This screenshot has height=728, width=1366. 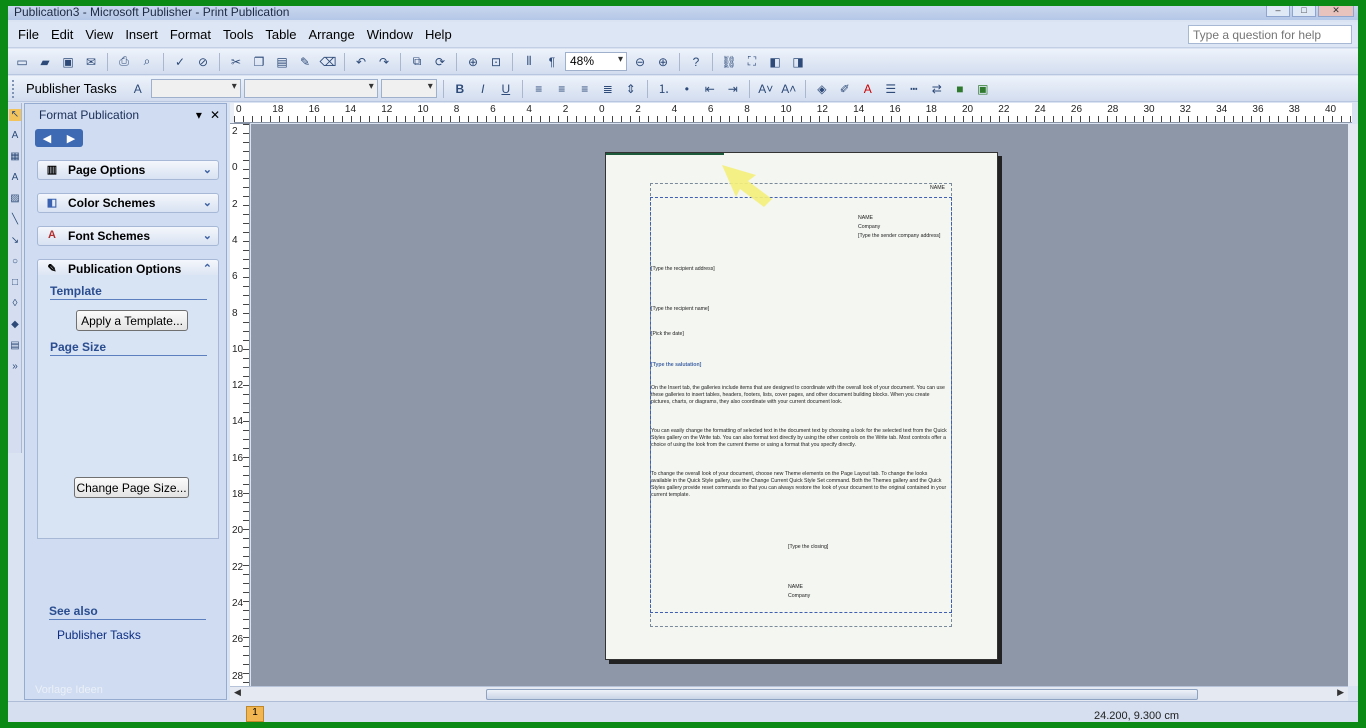 What do you see at coordinates (215, 115) in the screenshot?
I see `close-icon: ✕` at bounding box center [215, 115].